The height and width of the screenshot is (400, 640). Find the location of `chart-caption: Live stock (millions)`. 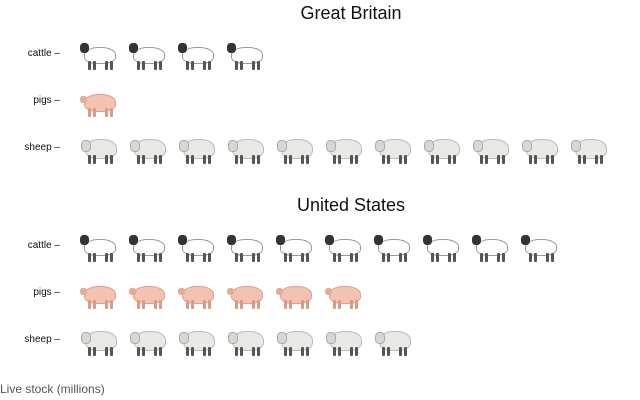

chart-caption: Live stock (millions) is located at coordinates (52, 389).